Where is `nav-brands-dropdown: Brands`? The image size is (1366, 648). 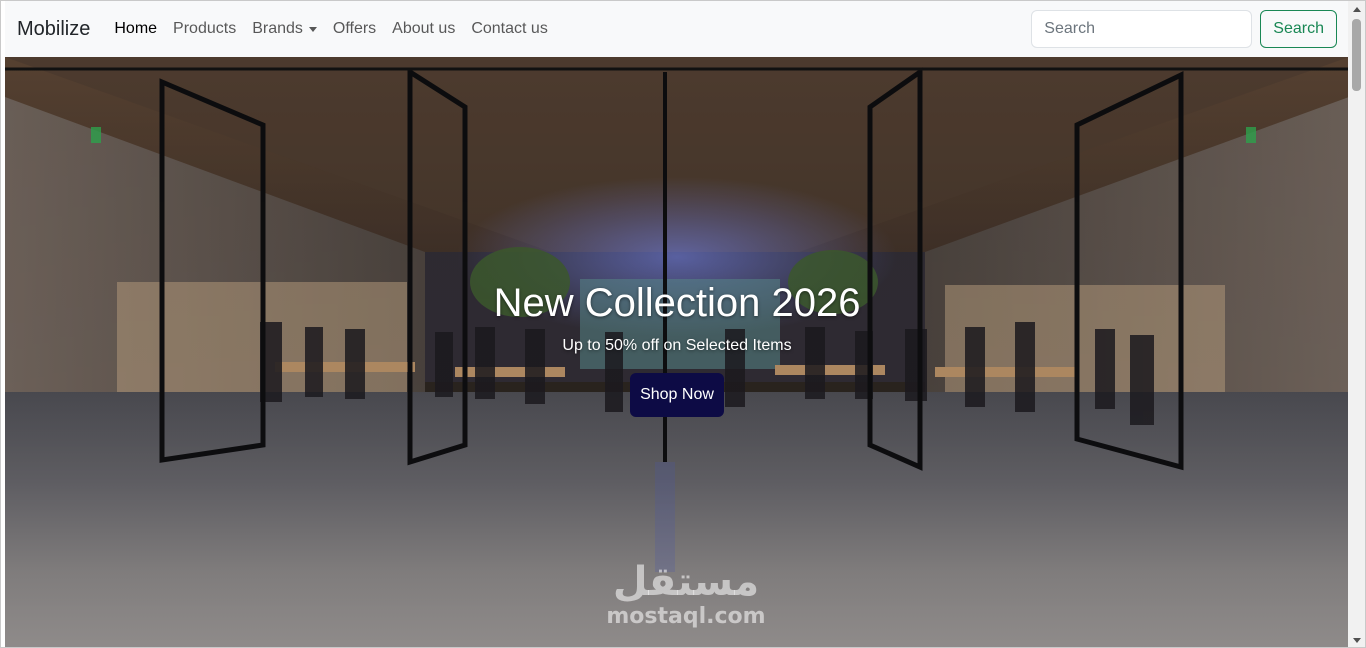 nav-brands-dropdown: Brands is located at coordinates (284, 29).